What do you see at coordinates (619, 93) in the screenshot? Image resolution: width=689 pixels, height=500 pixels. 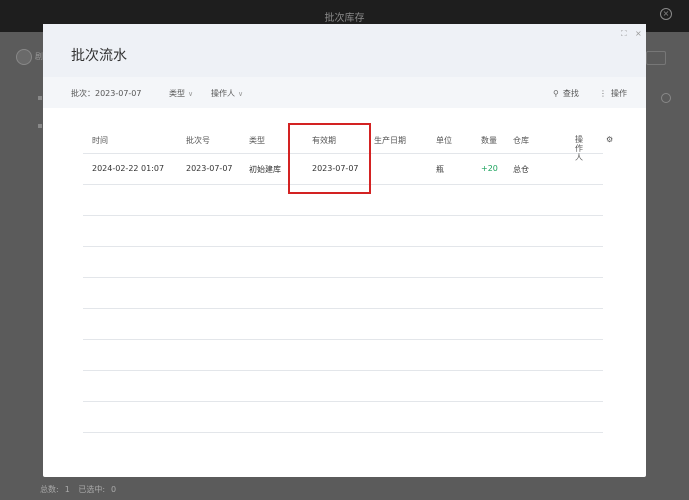 I see `action-label: 操作` at bounding box center [619, 93].